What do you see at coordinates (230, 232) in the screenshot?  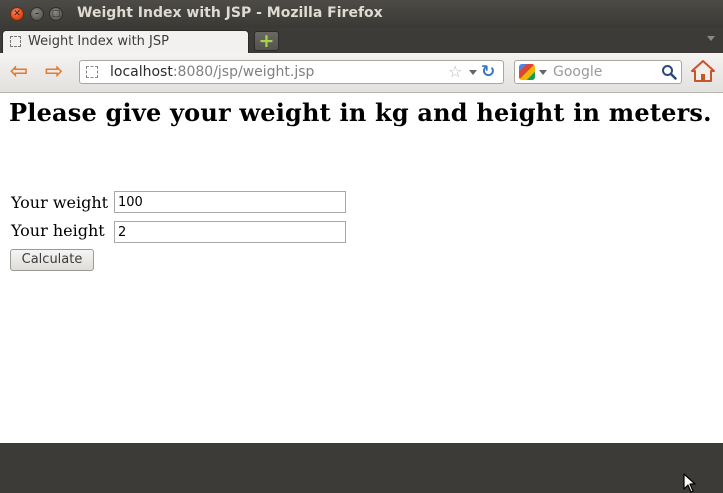 I see `height-input` at bounding box center [230, 232].